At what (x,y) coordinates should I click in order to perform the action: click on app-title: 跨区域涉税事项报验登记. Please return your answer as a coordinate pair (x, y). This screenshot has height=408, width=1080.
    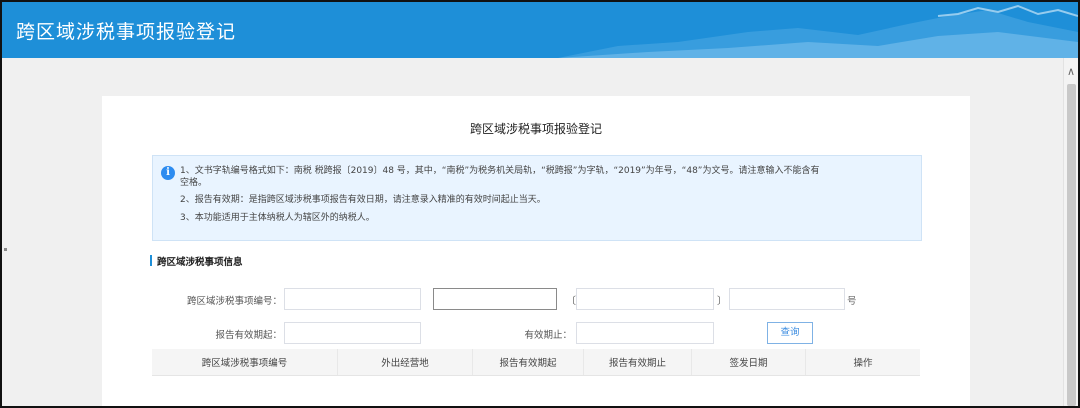
    Looking at the image, I should click on (126, 32).